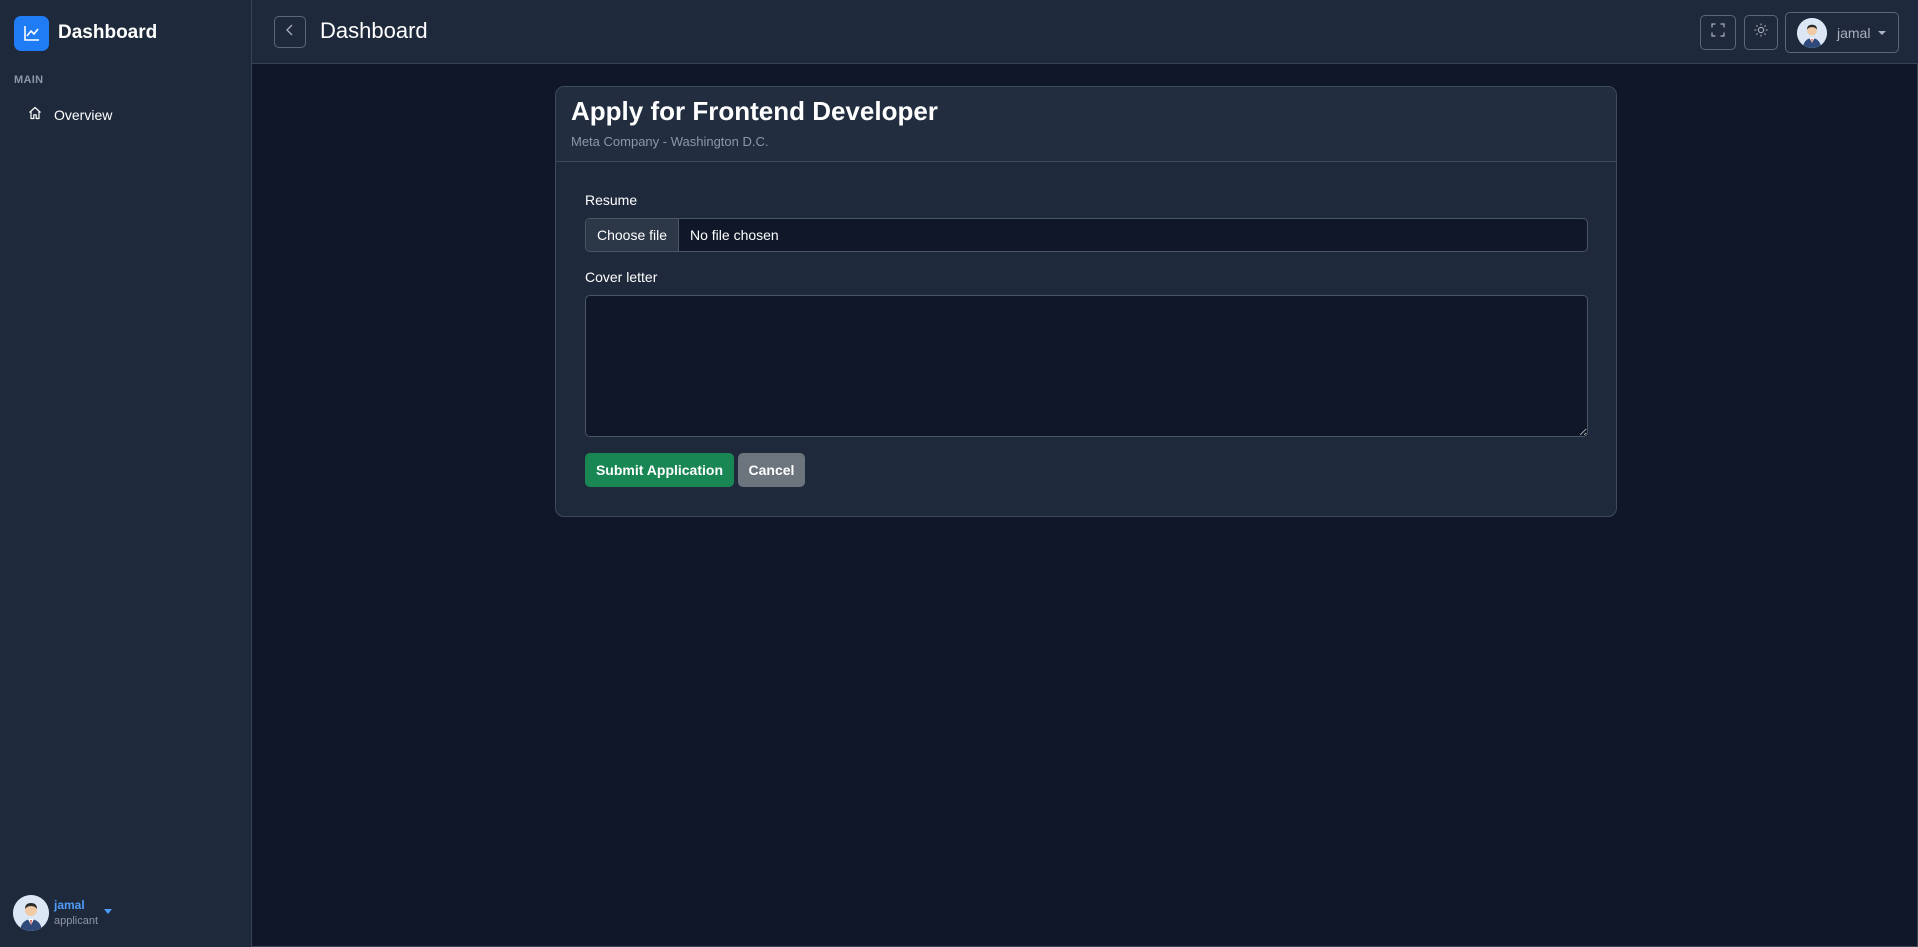  What do you see at coordinates (76, 921) in the screenshot?
I see `sidebar-user-role: applicant` at bounding box center [76, 921].